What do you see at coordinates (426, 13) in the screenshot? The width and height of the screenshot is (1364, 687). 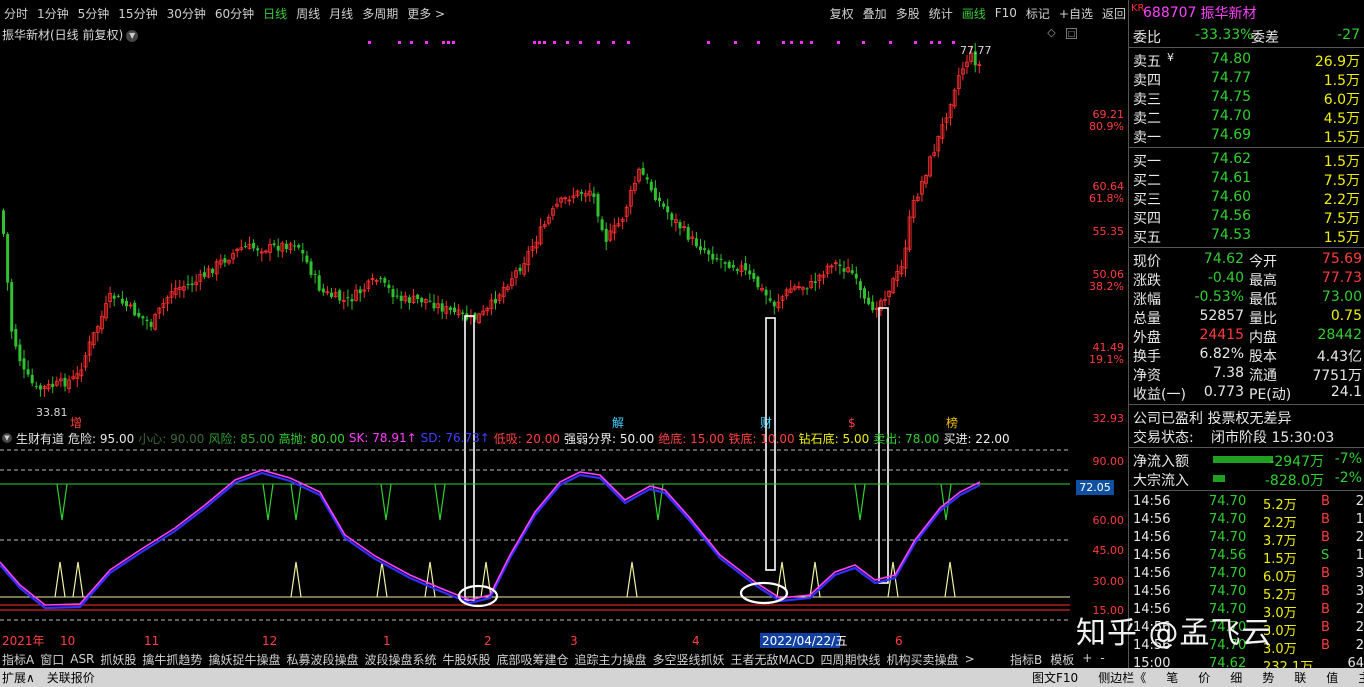 I see `period-tab: 更多 >` at bounding box center [426, 13].